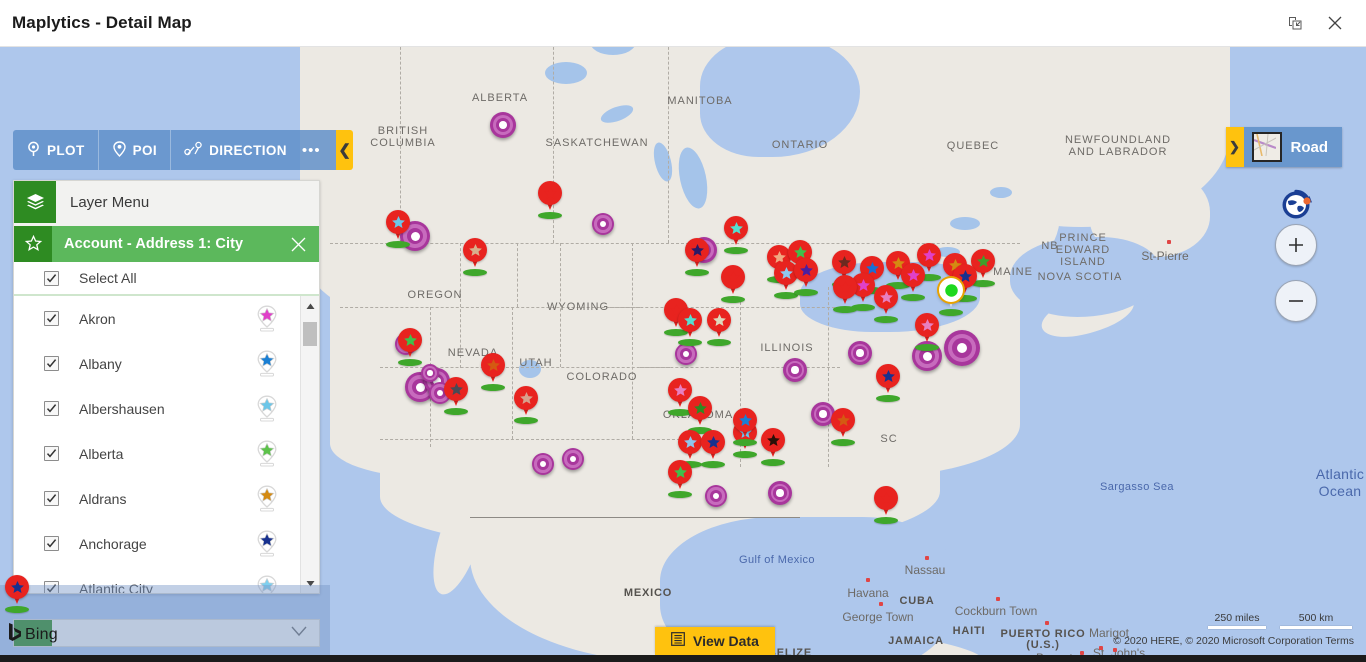 This screenshot has height=662, width=1366. I want to click on pop-in-icon, so click(1295, 23).